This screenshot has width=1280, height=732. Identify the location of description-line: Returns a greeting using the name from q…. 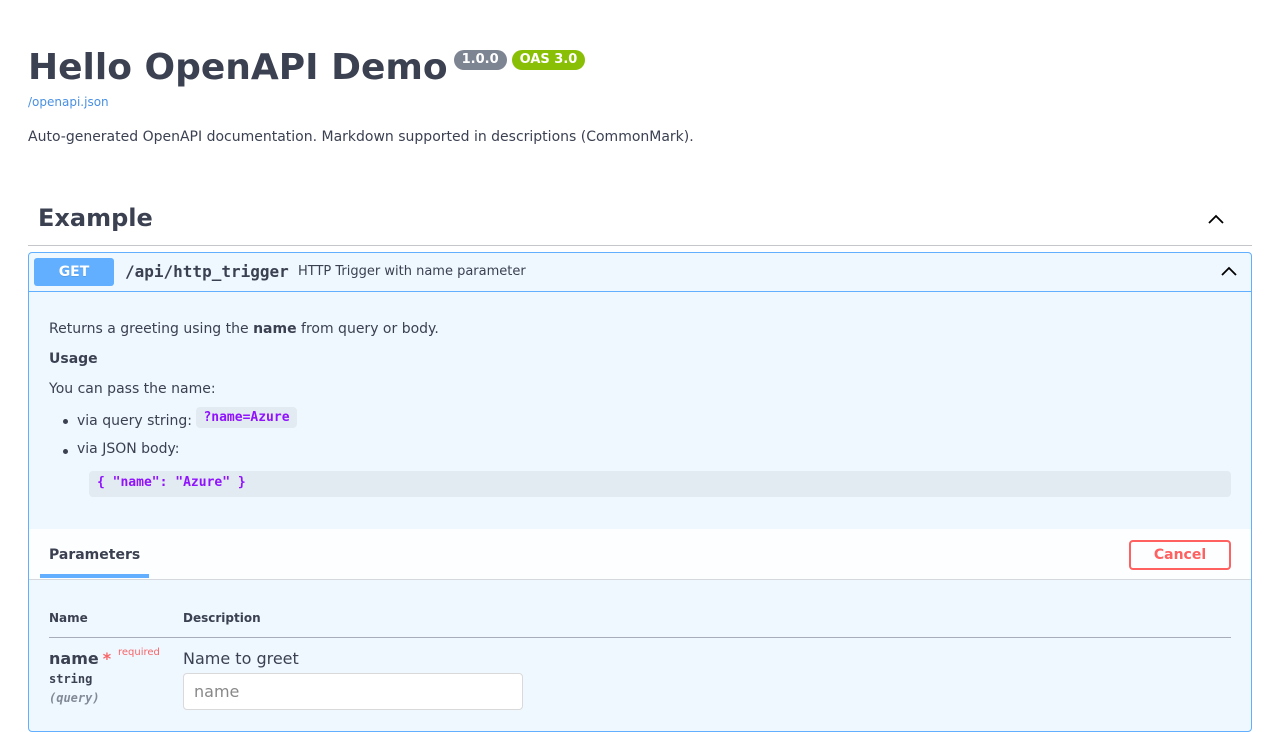
(244, 329).